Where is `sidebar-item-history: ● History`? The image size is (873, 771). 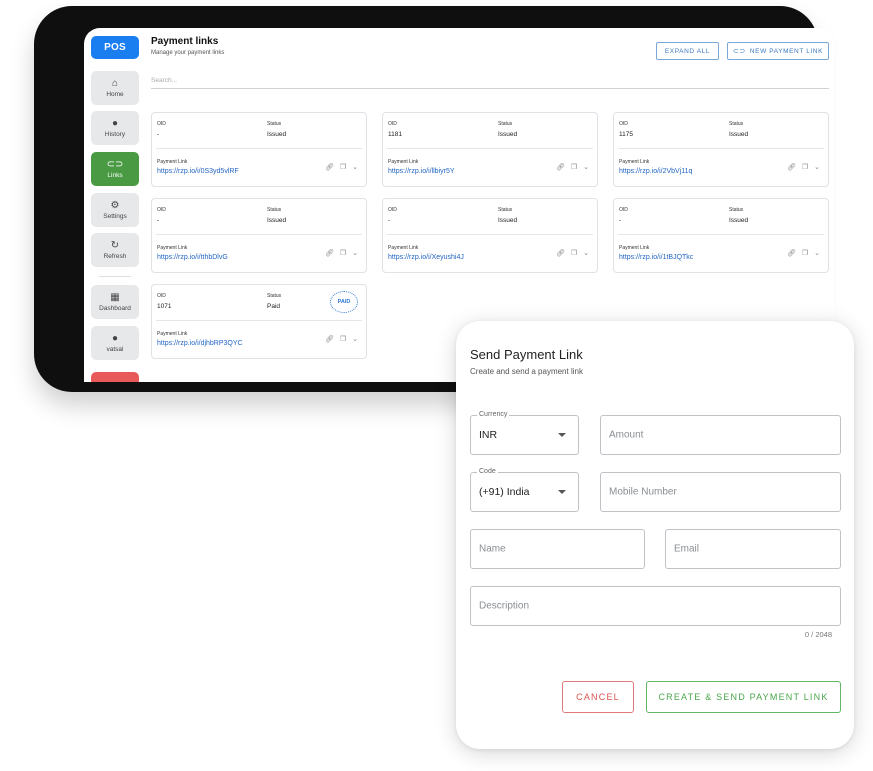
sidebar-item-history: ● History is located at coordinates (115, 128).